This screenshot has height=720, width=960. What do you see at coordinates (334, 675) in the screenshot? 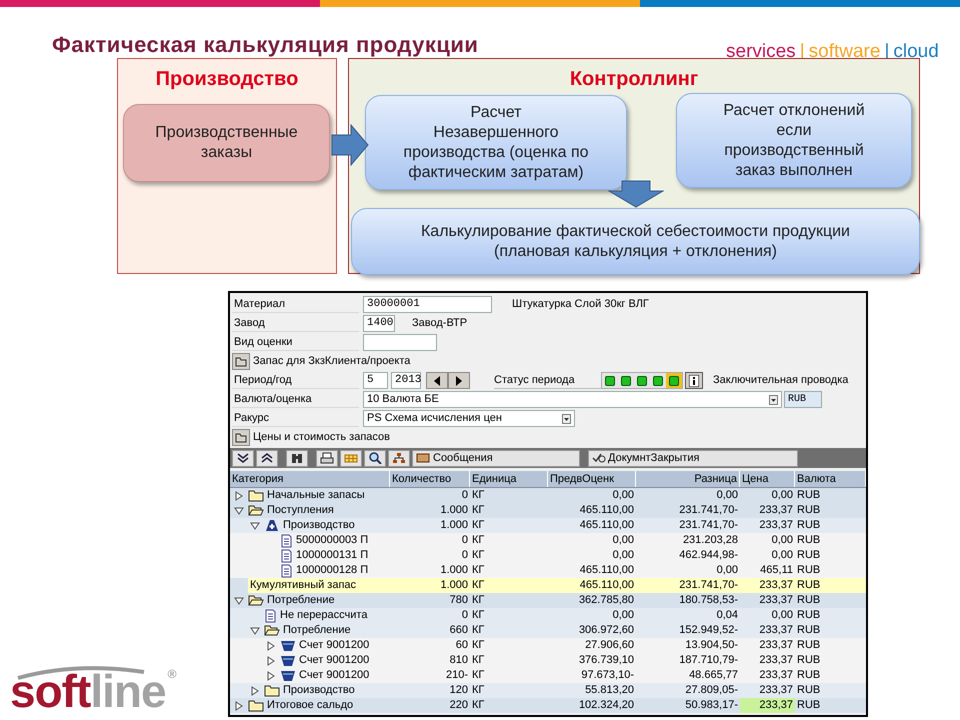
I see `table-cell: Счет 9001200` at bounding box center [334, 675].